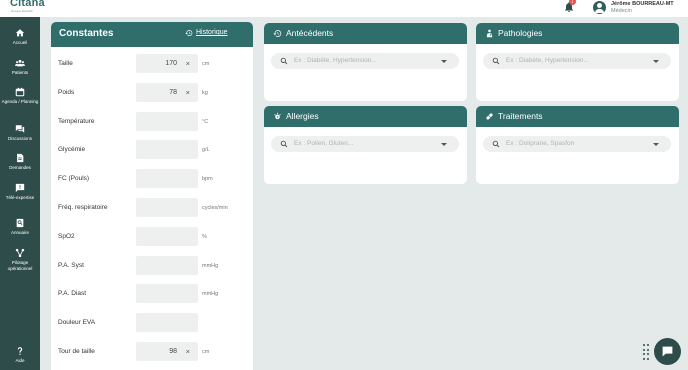 The width and height of the screenshot is (688, 370). What do you see at coordinates (152, 34) in the screenshot?
I see `constantes-header: Constantes Historique` at bounding box center [152, 34].